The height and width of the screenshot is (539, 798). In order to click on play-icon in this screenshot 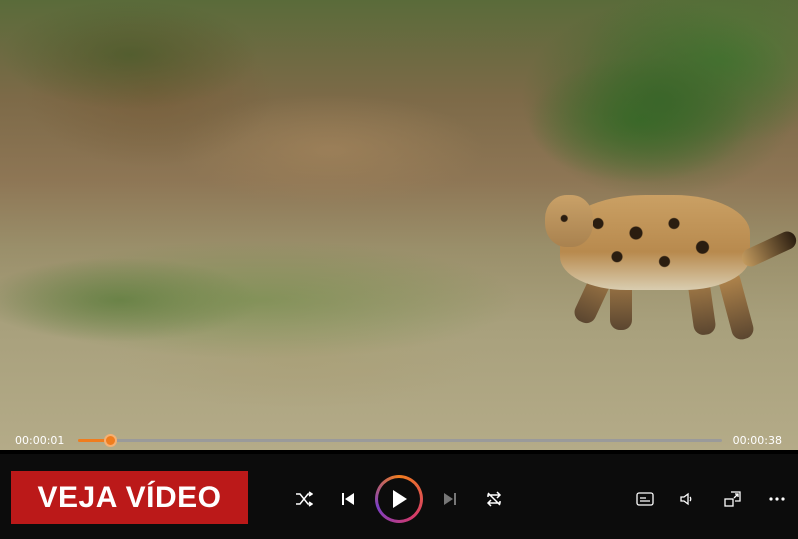, I will do `click(400, 499)`.